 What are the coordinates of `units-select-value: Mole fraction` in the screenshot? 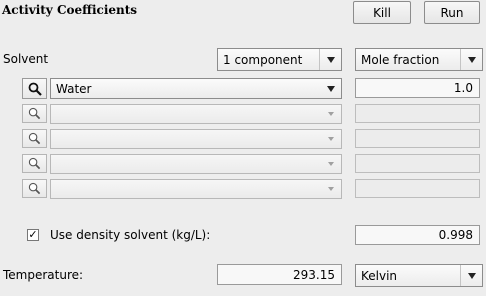 It's located at (400, 59).